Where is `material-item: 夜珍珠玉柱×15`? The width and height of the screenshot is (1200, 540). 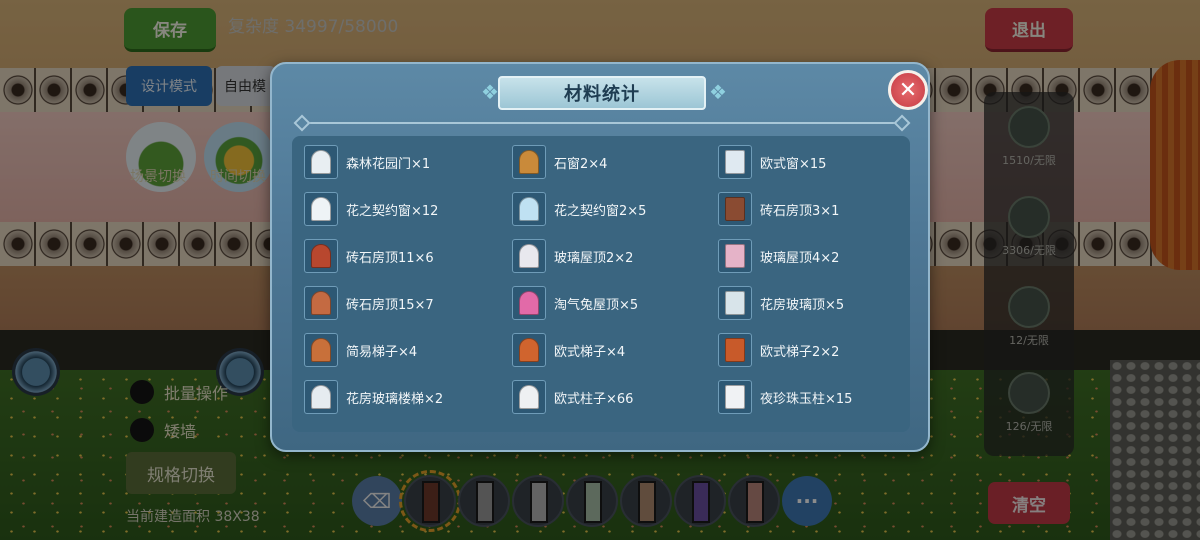
material-item: 夜珍珠玉柱×15 is located at coordinates (818, 397).